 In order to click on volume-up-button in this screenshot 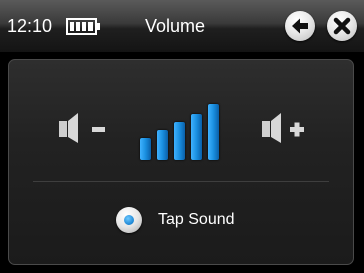, I will do `click(292, 128)`.